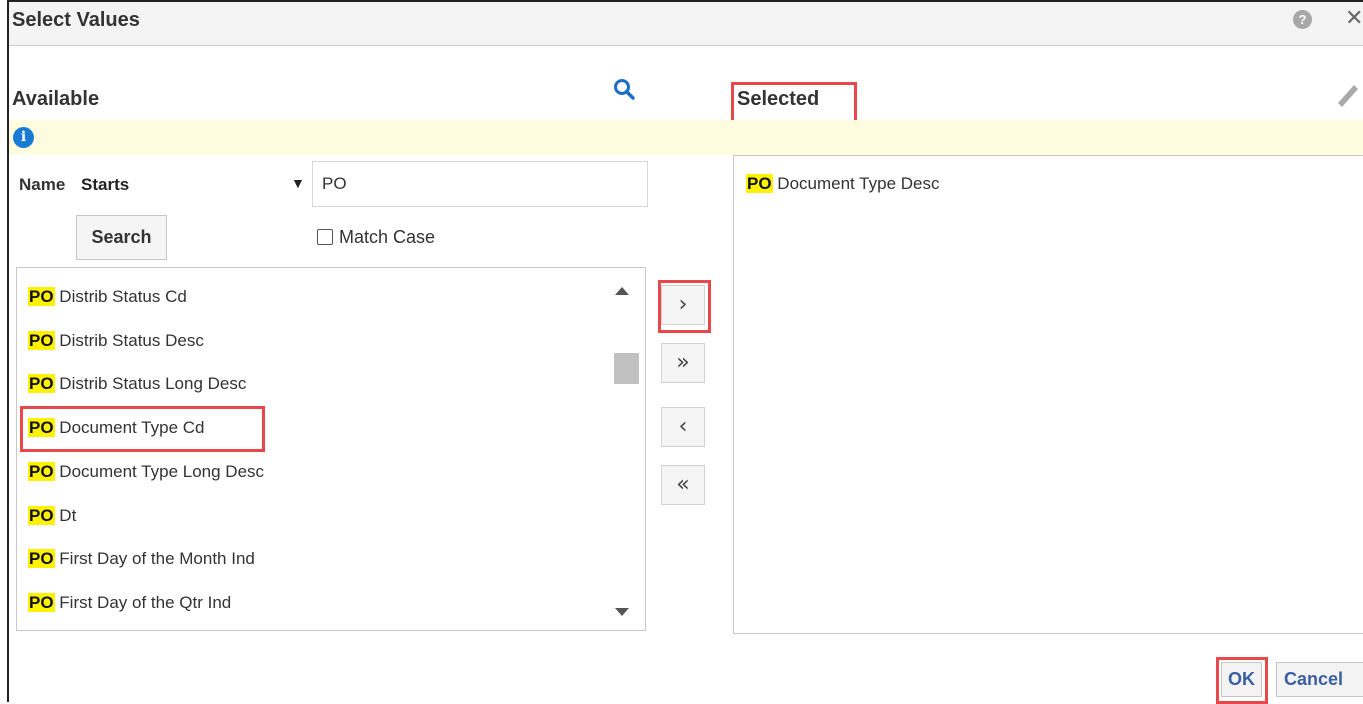 The image size is (1363, 704). What do you see at coordinates (137, 384) in the screenshot?
I see `list-item: PO Distrib Status Long Desc` at bounding box center [137, 384].